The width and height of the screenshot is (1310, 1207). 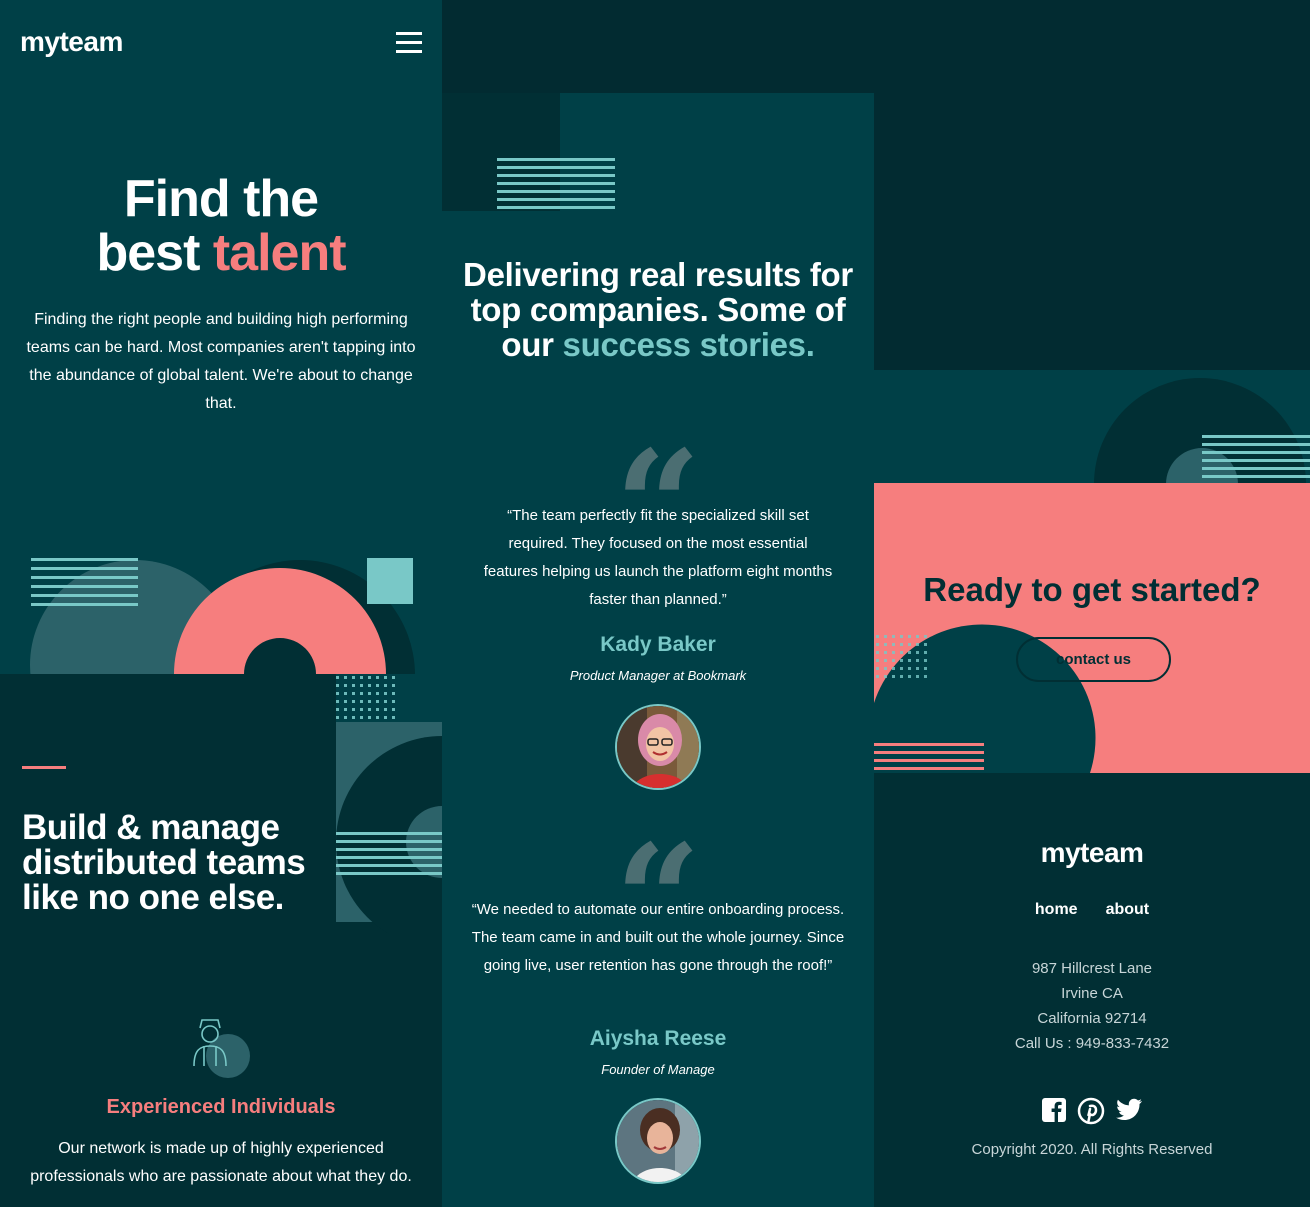 What do you see at coordinates (279, 253) in the screenshot?
I see `hero-title-accent: talent` at bounding box center [279, 253].